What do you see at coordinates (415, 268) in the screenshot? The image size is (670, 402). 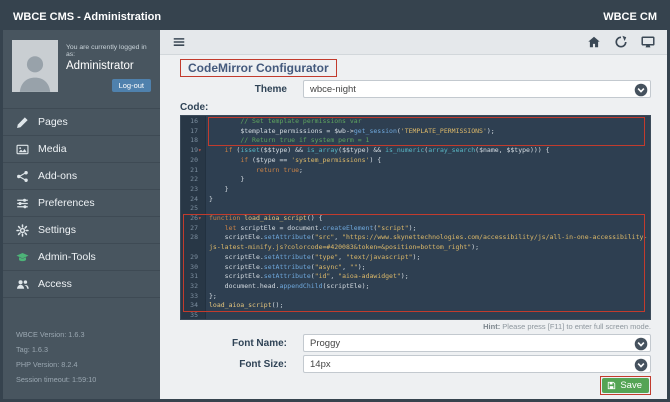 I see `code-line: 30 scriptEle.setAttribute("async", "");` at bounding box center [415, 268].